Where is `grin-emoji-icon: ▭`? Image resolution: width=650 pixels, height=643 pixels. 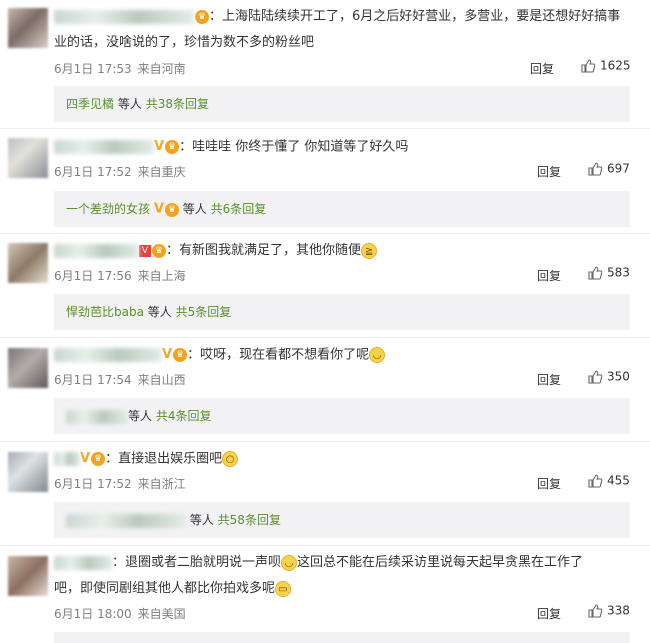
grin-emoji-icon: ▭ is located at coordinates (283, 588).